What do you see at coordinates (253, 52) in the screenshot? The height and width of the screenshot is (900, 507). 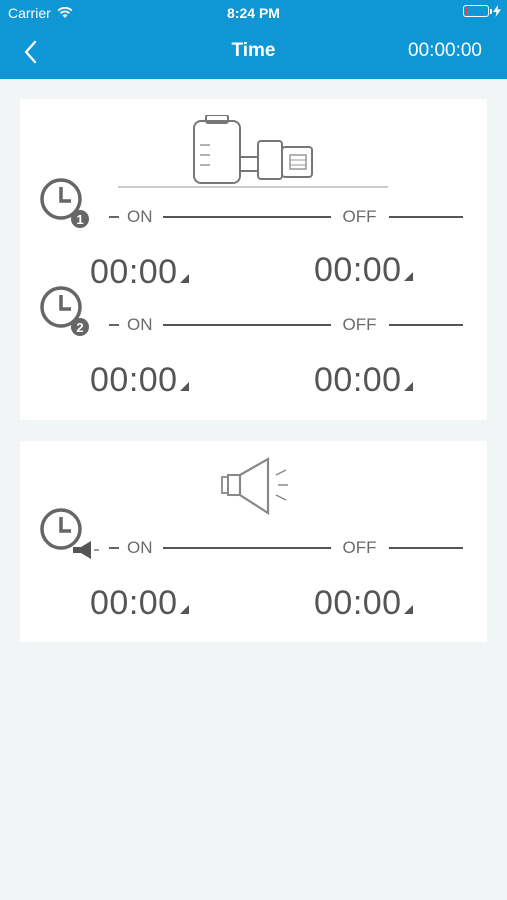 I see `navigation-bar: Time 00:00:00` at bounding box center [253, 52].